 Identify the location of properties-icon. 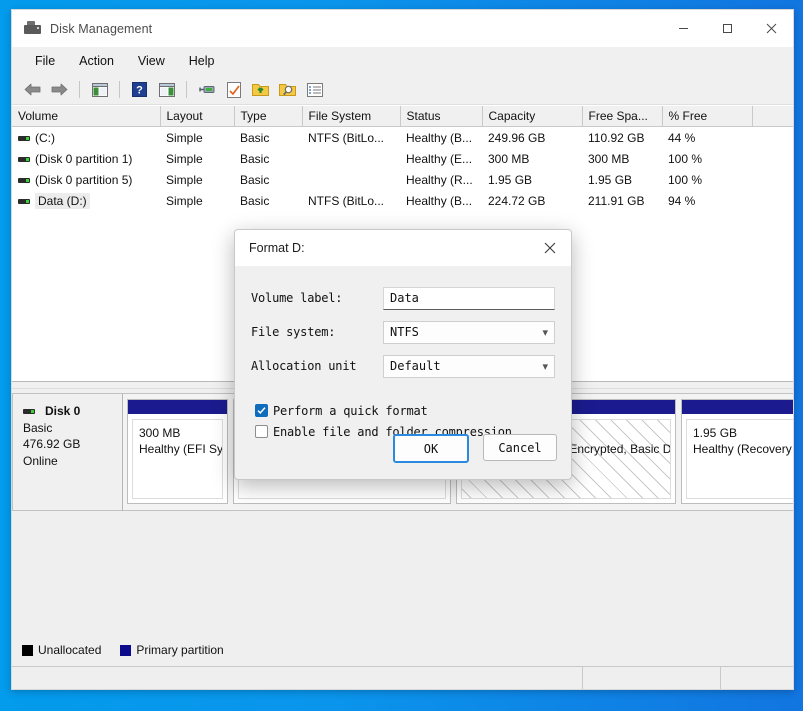
(206, 89).